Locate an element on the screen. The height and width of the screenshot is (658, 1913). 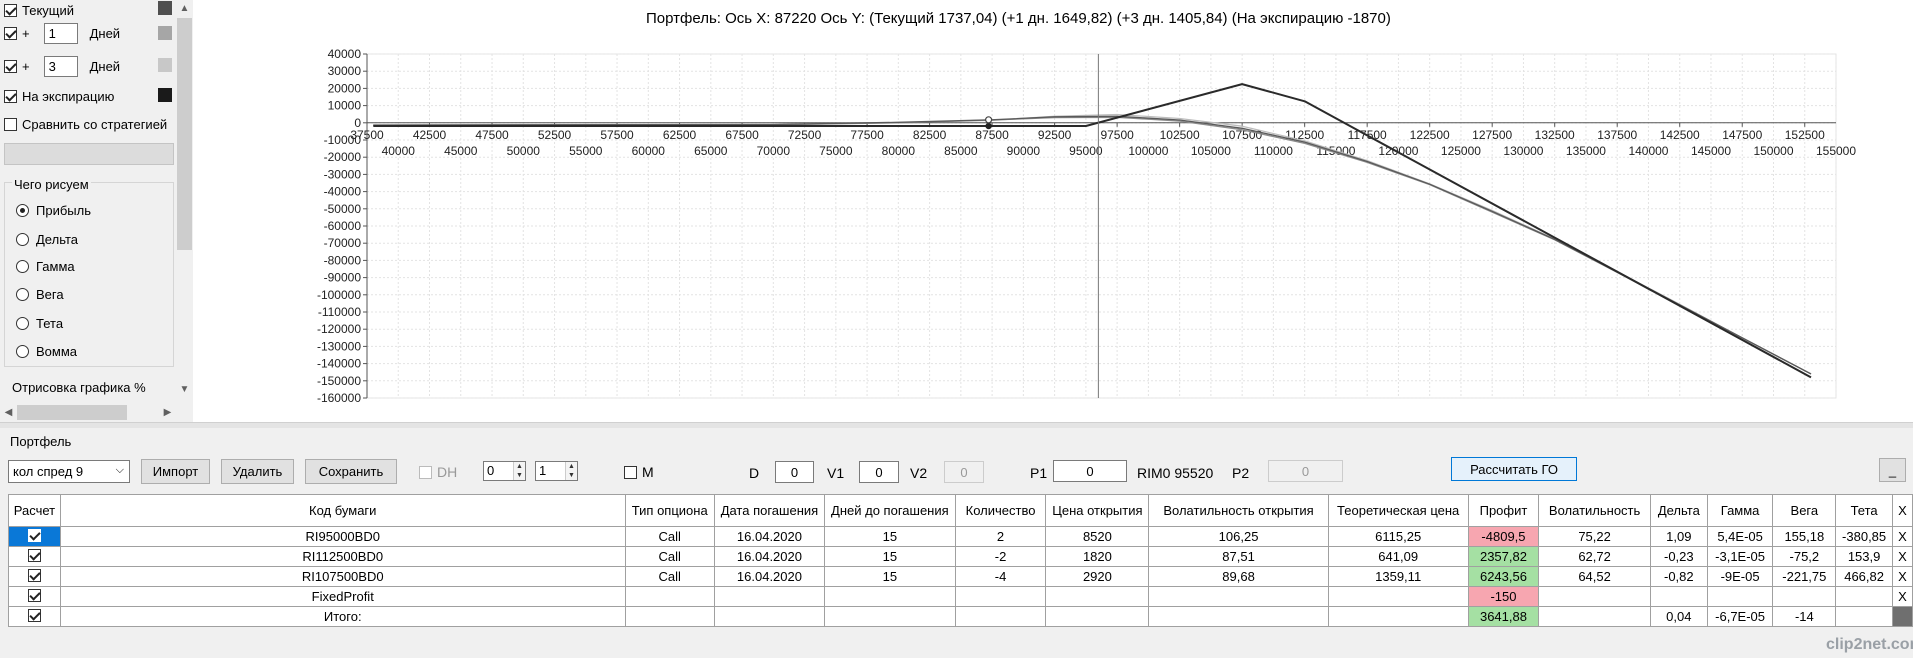
header-remove: X is located at coordinates (1902, 510).